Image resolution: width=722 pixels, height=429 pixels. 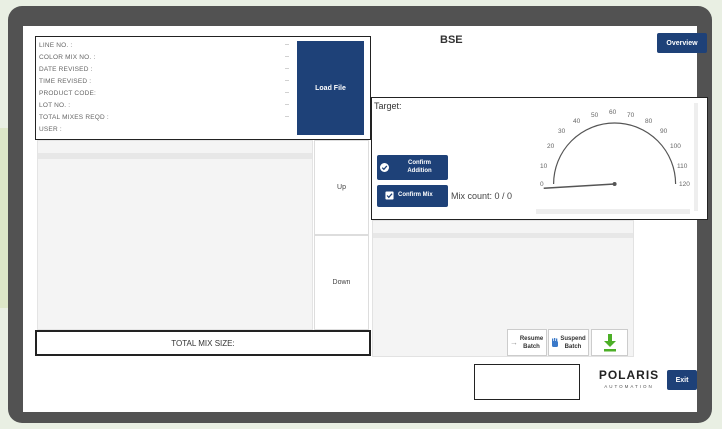 I want to click on info-lot-no-value: --, so click(x=287, y=105).